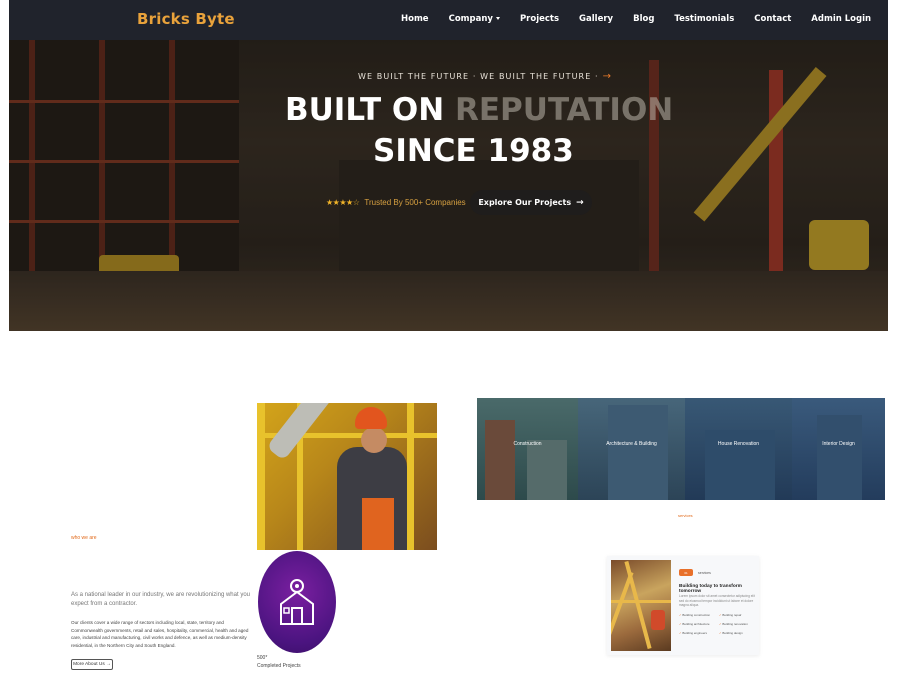 This screenshot has width=918, height=700. What do you see at coordinates (838, 444) in the screenshot?
I see `service-label: Interior Design` at bounding box center [838, 444].